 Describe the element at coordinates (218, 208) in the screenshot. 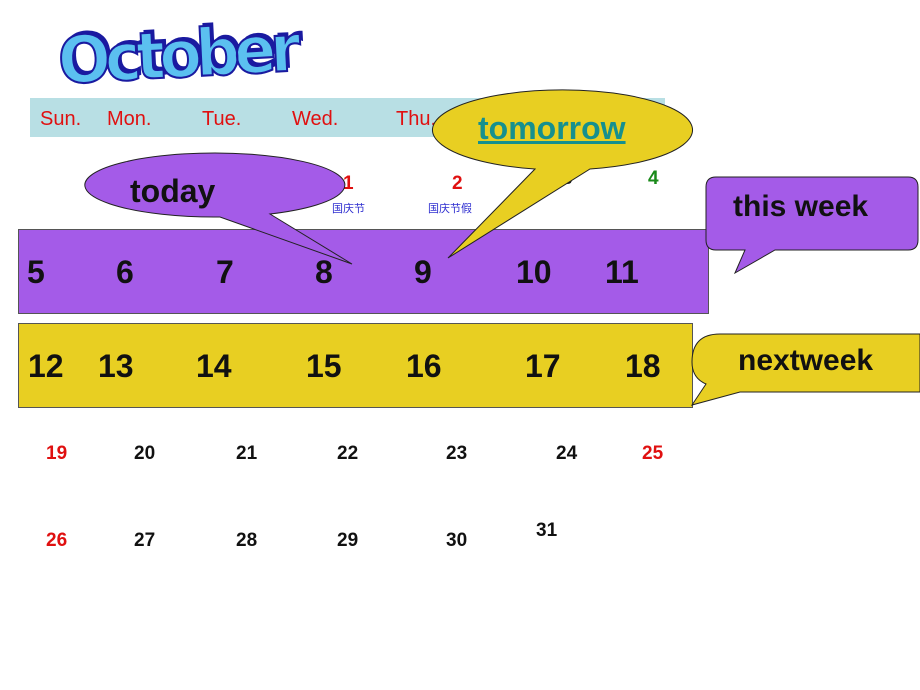

I see `today-callout-shape` at that location.